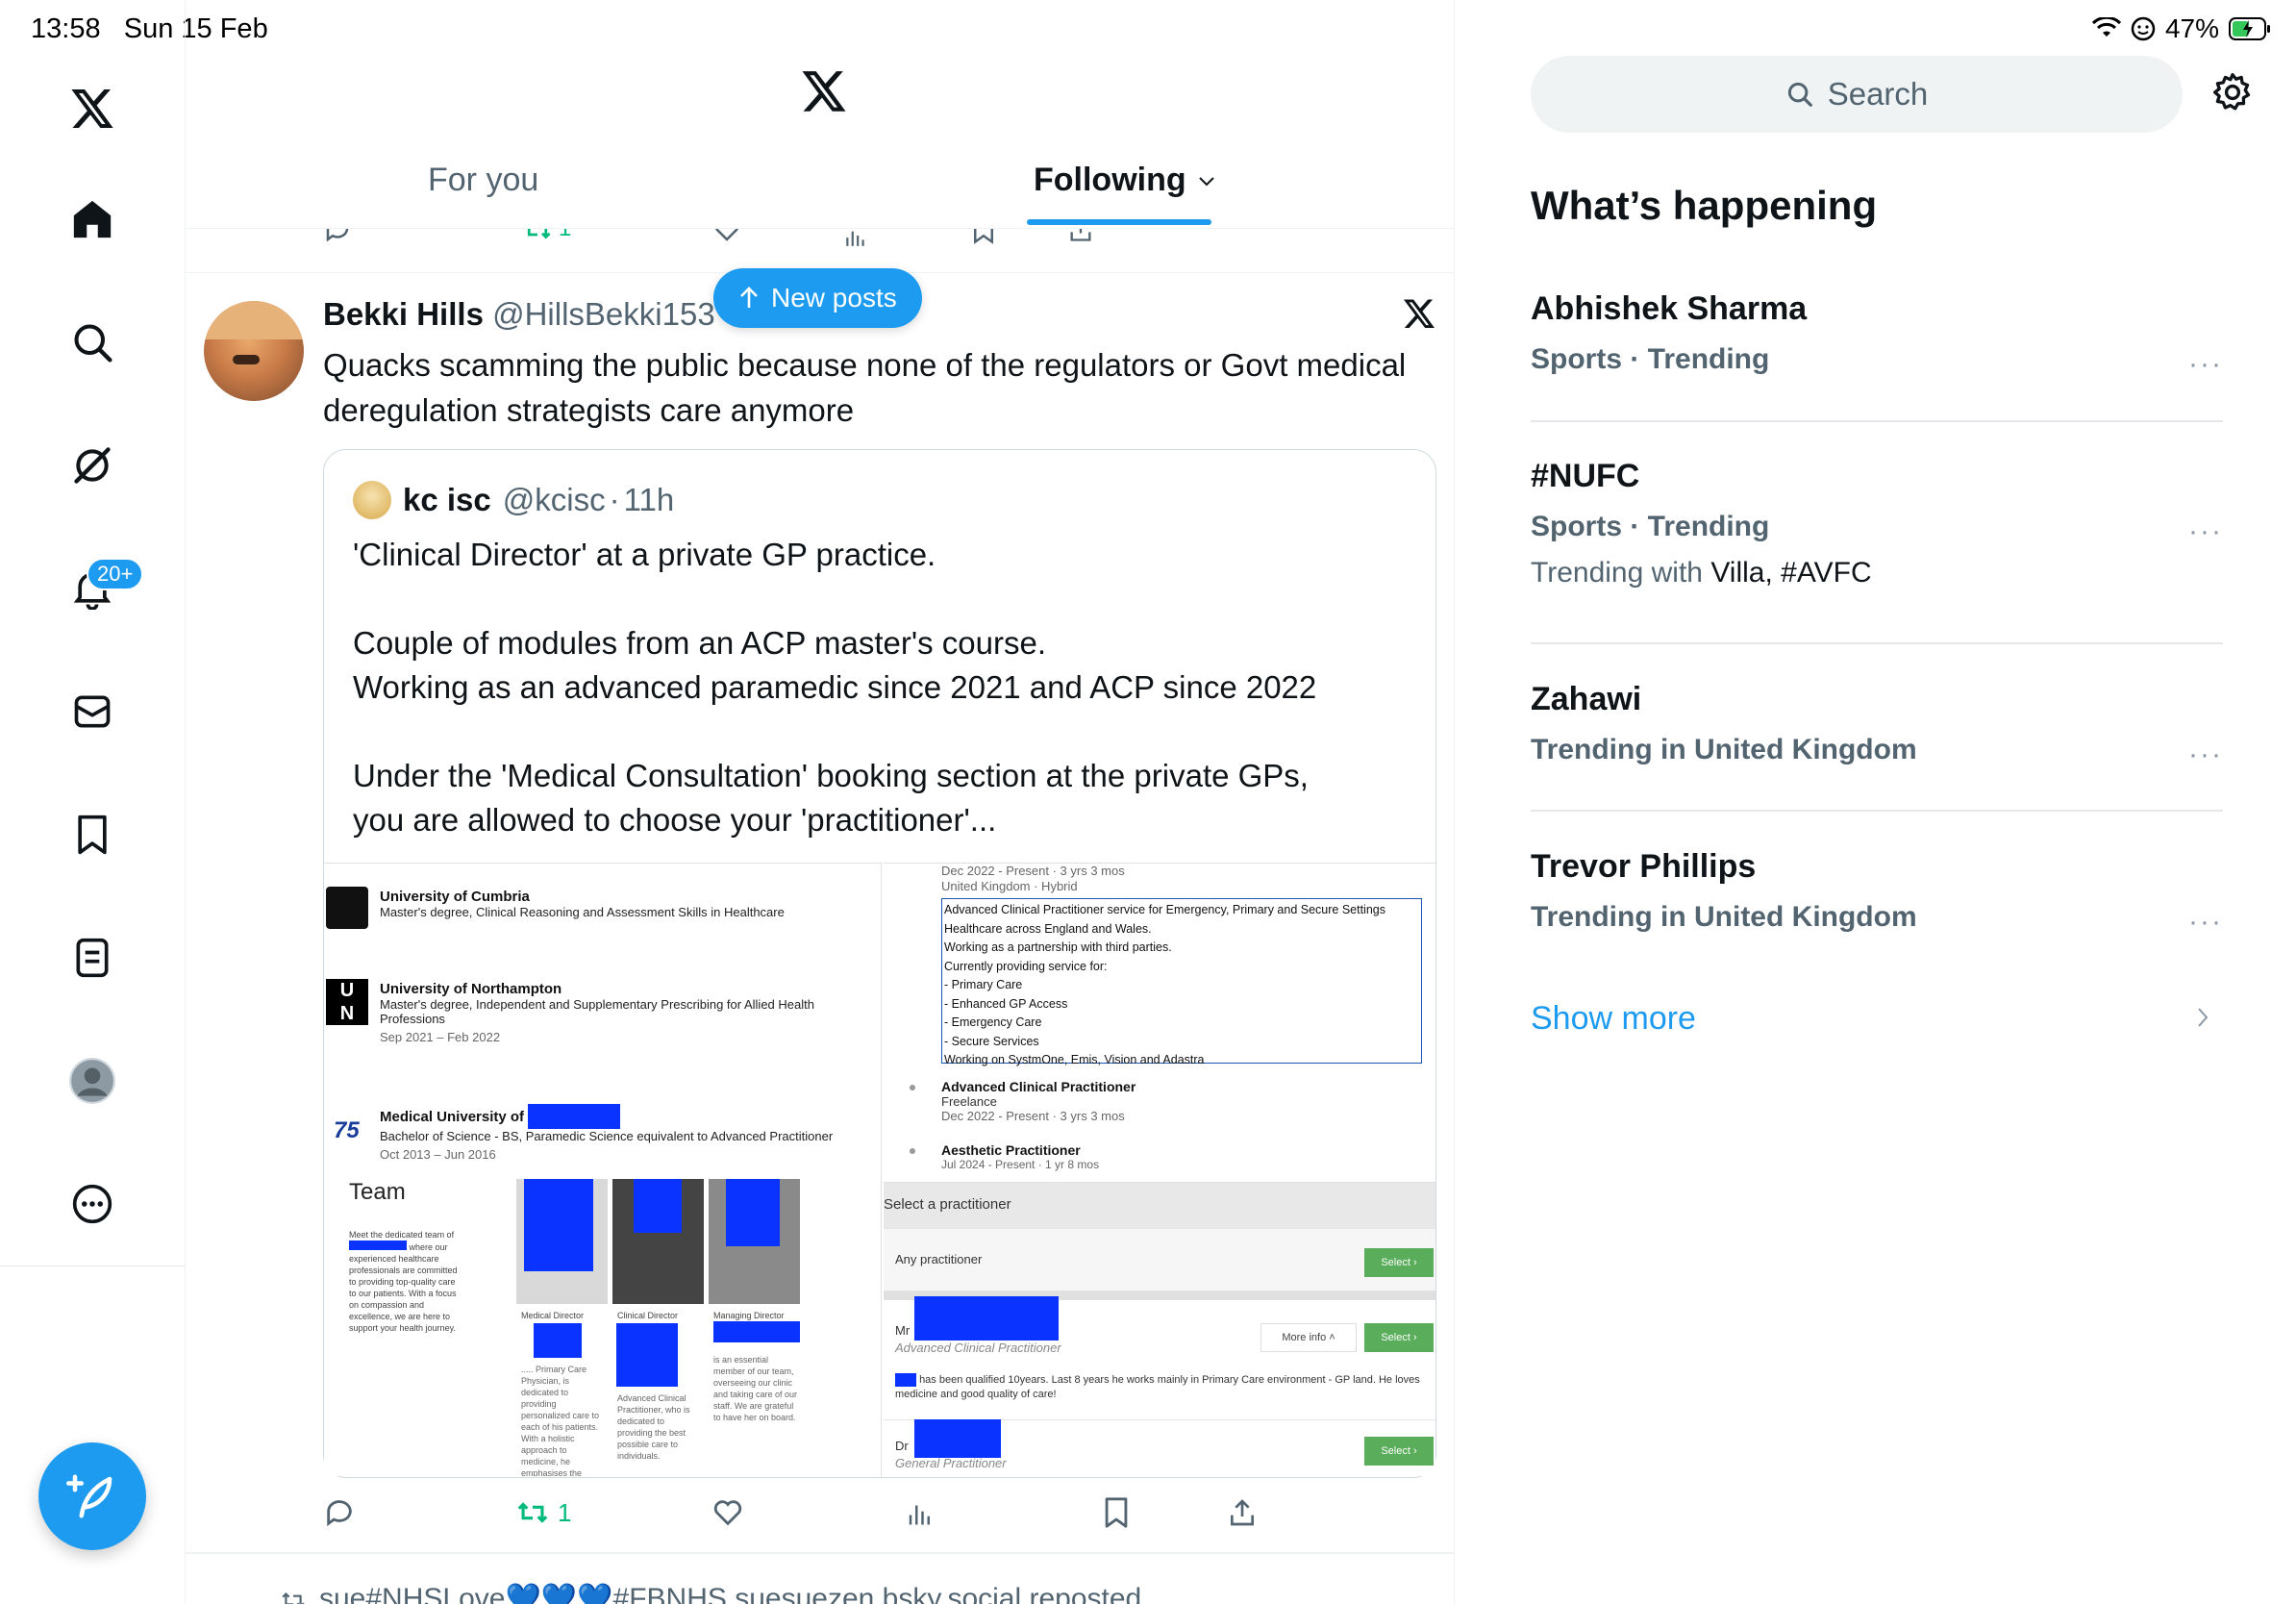 Image resolution: width=2296 pixels, height=1604 pixels. What do you see at coordinates (347, 908) in the screenshot?
I see `cumbria-logo` at bounding box center [347, 908].